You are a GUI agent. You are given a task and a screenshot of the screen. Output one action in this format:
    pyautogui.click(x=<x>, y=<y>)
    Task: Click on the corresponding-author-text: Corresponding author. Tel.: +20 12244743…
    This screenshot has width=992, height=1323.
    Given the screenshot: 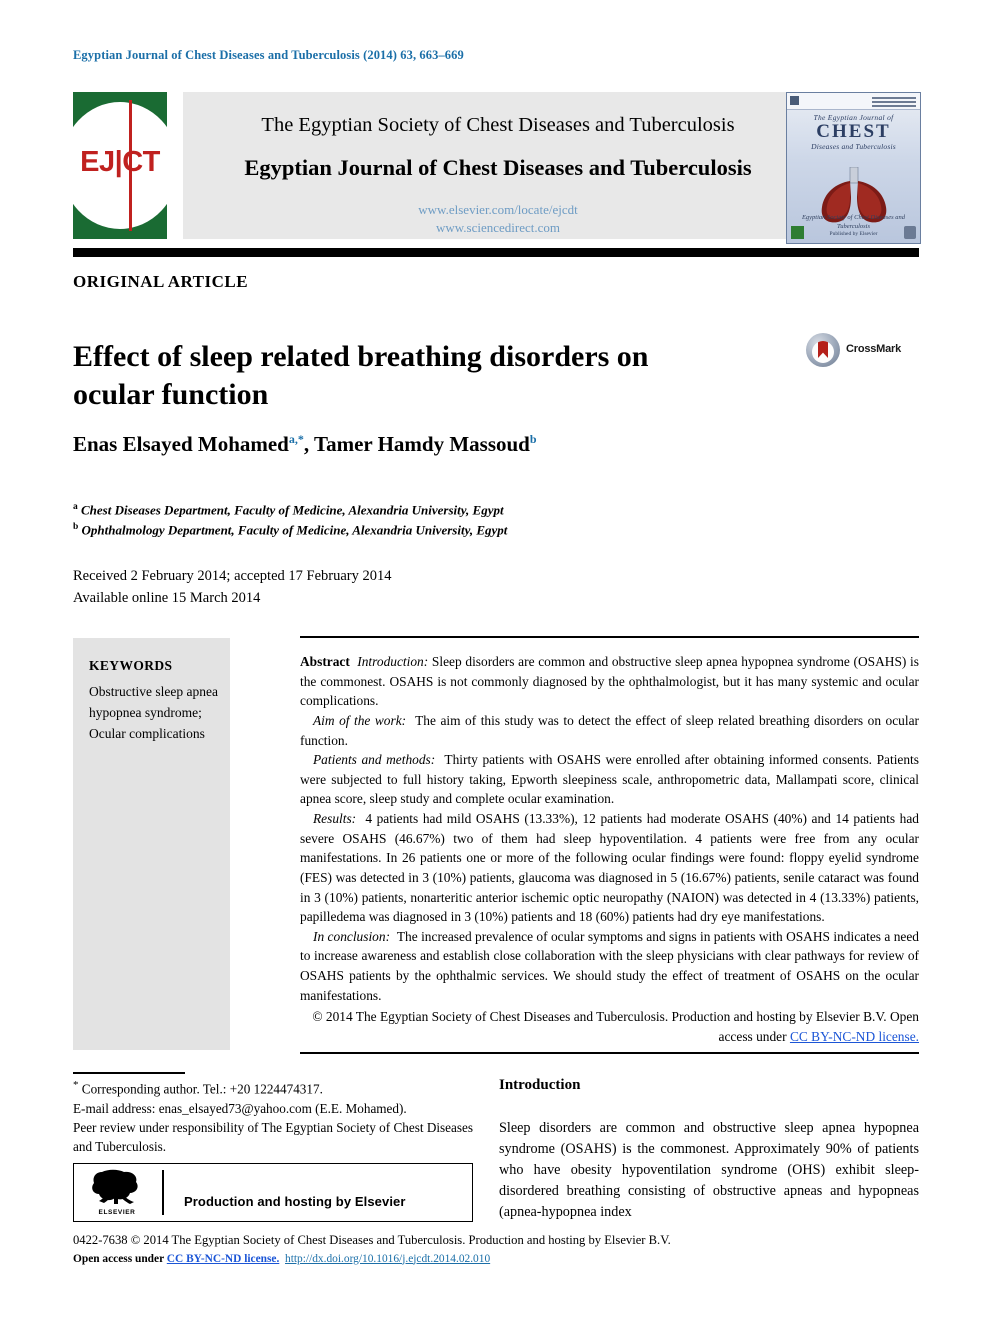 What is the action you would take?
    pyautogui.click(x=202, y=1089)
    